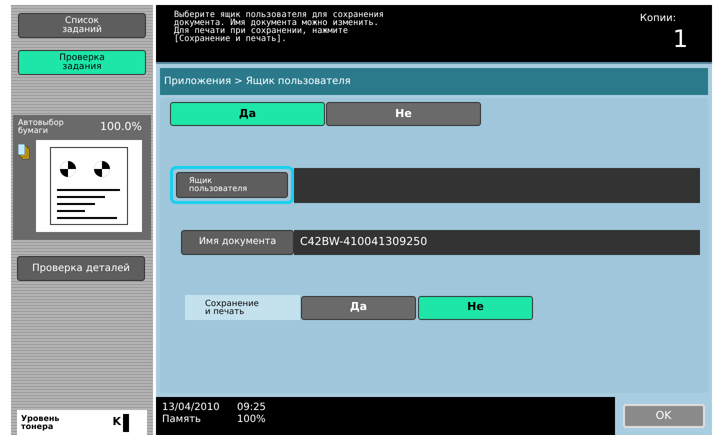 Image resolution: width=719 pixels, height=435 pixels. What do you see at coordinates (242, 307) in the screenshot?
I see `save-and-print-label: Сохранение и печать` at bounding box center [242, 307].